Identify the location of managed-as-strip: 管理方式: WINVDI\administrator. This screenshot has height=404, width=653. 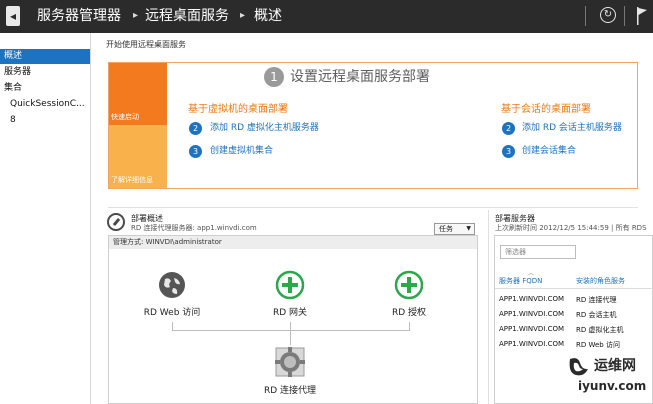
(293, 242).